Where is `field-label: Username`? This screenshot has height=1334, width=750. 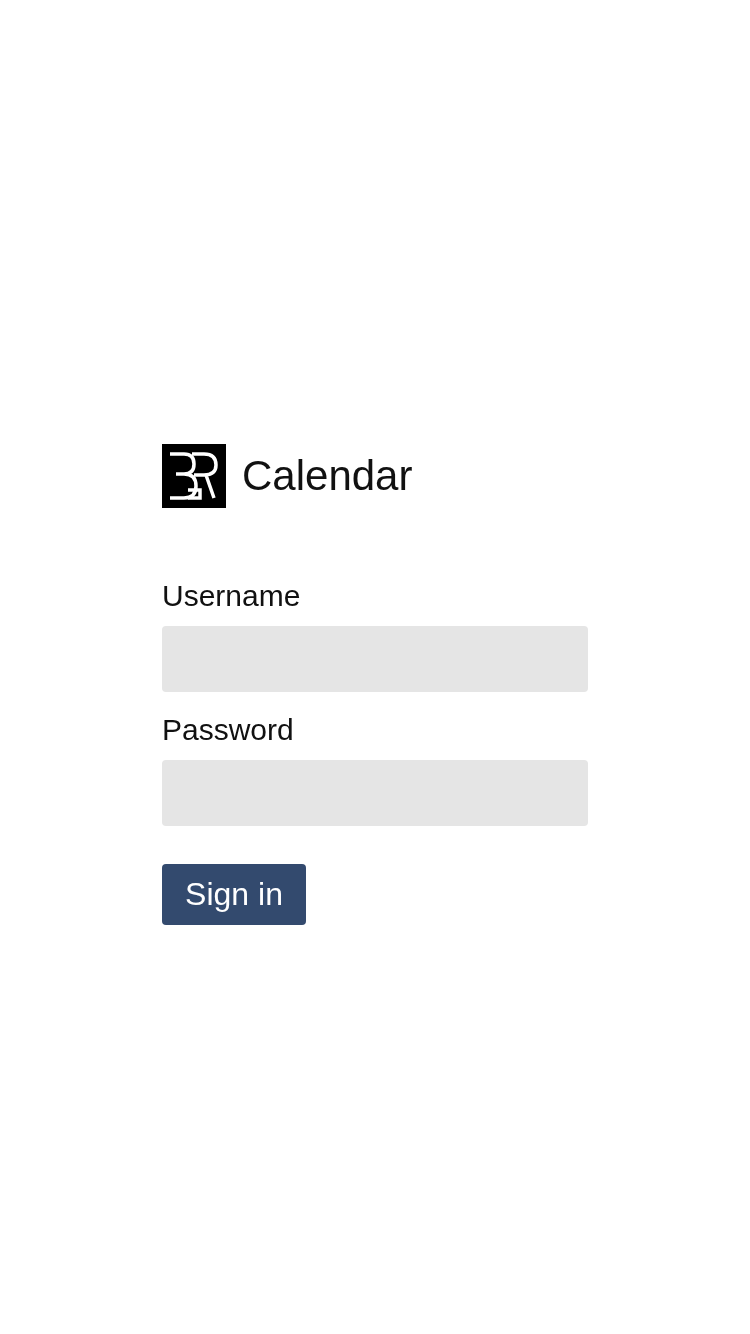 field-label: Username is located at coordinates (231, 596).